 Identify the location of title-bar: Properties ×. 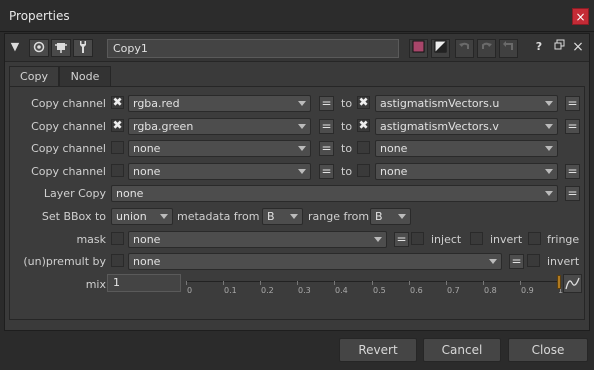
(297, 16).